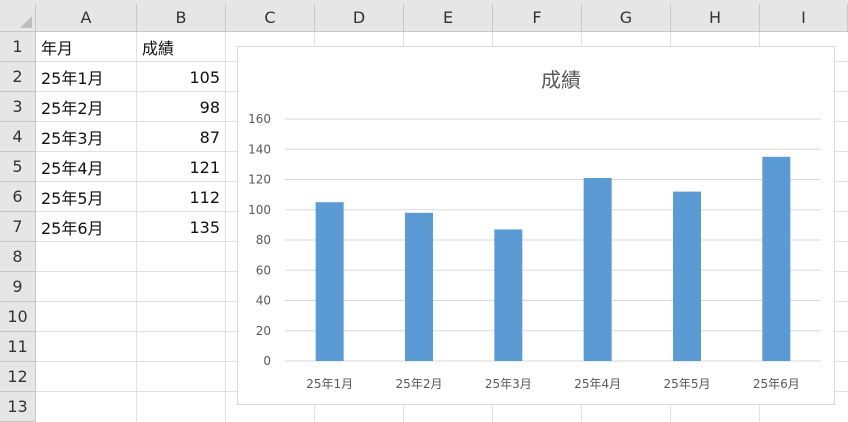  Describe the element at coordinates (26, 22) in the screenshot. I see `select-all-triangle-icon` at that location.